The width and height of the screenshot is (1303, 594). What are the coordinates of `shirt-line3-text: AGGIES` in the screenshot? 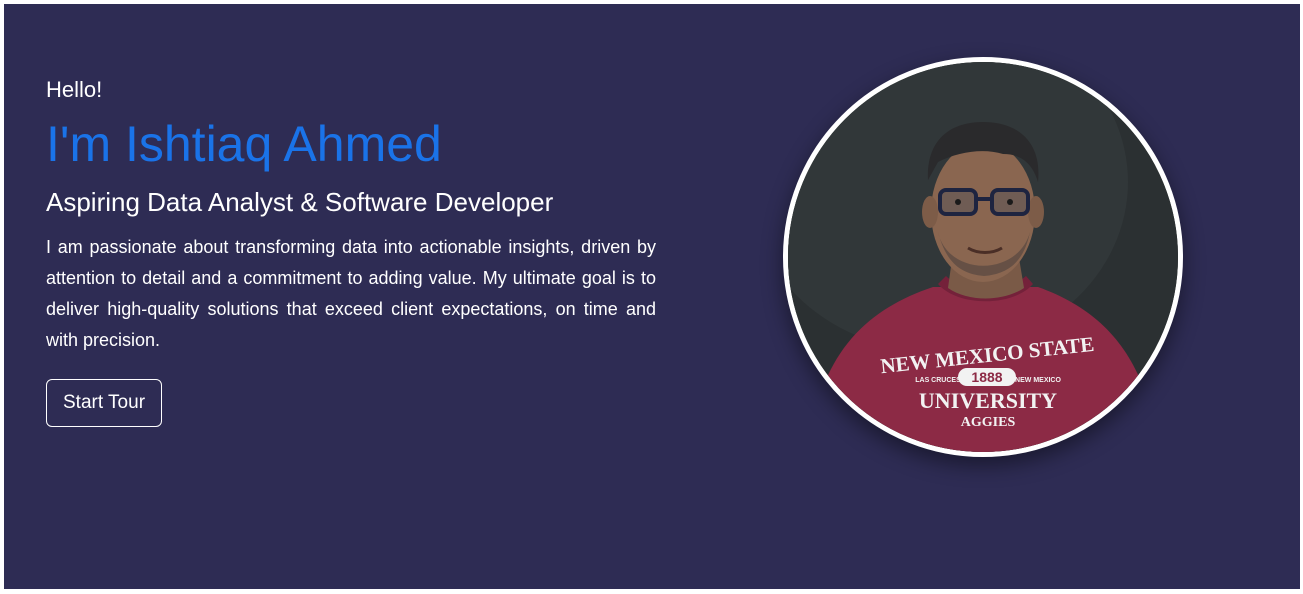 It's located at (988, 422).